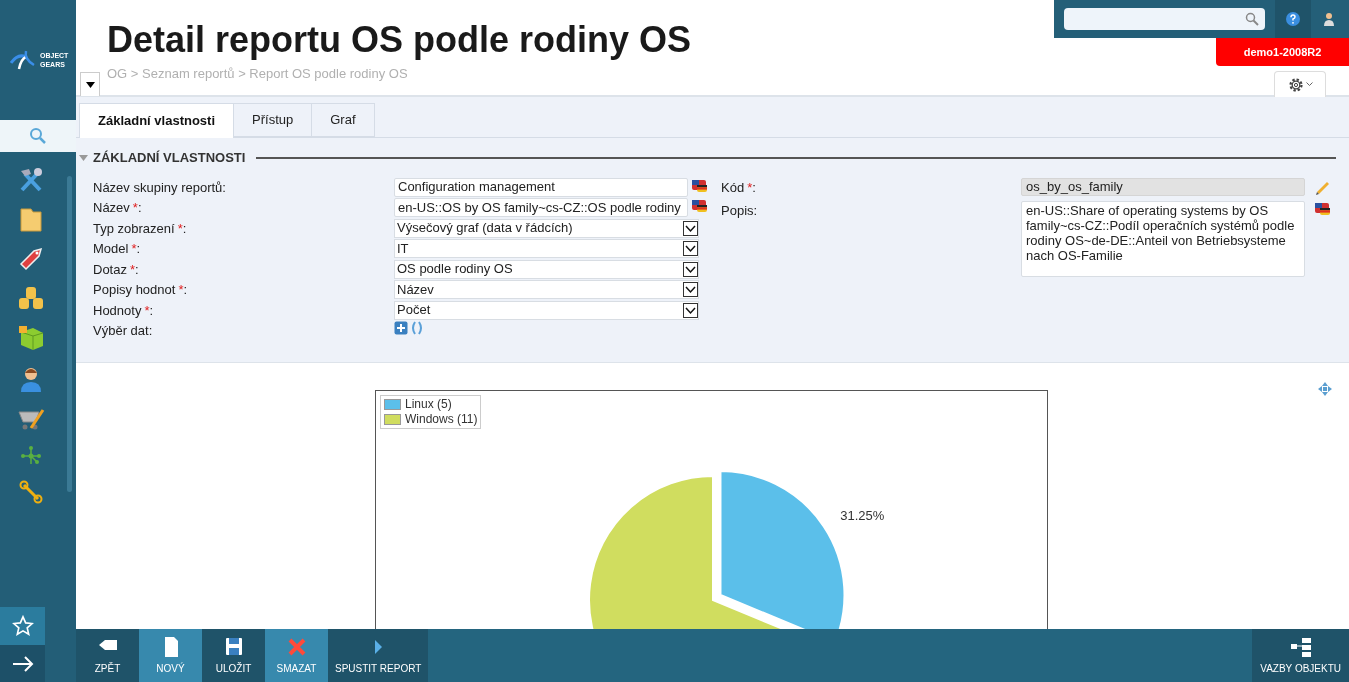 Image resolution: width=1349 pixels, height=682 pixels. Describe the element at coordinates (83, 157) in the screenshot. I see `collapse-icon` at that location.